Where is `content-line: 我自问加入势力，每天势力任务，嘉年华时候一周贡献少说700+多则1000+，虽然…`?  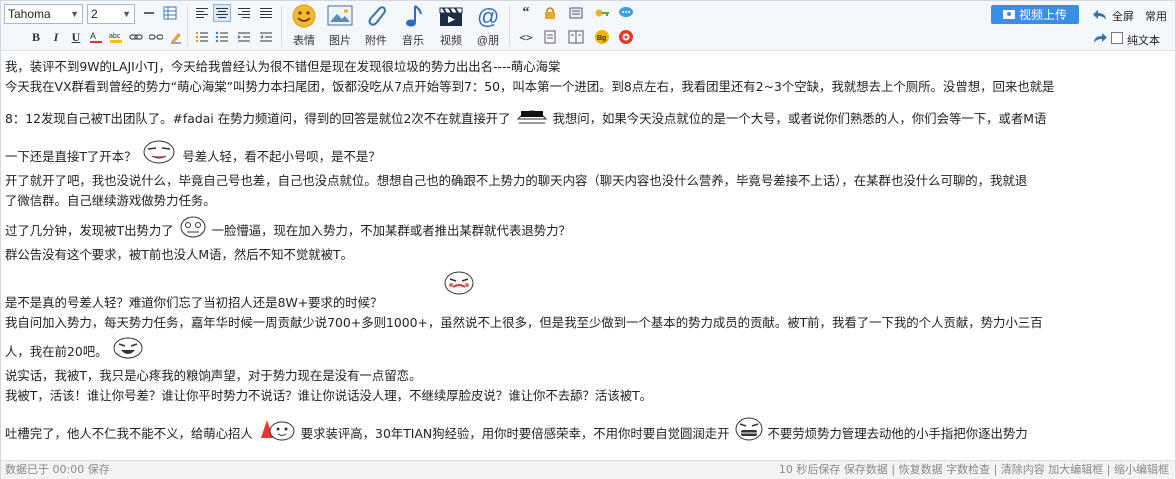
content-line: 我自问加入势力，每天势力任务，嘉年华时候一周贡献少说700+多则1000+，虽然… is located at coordinates (524, 322).